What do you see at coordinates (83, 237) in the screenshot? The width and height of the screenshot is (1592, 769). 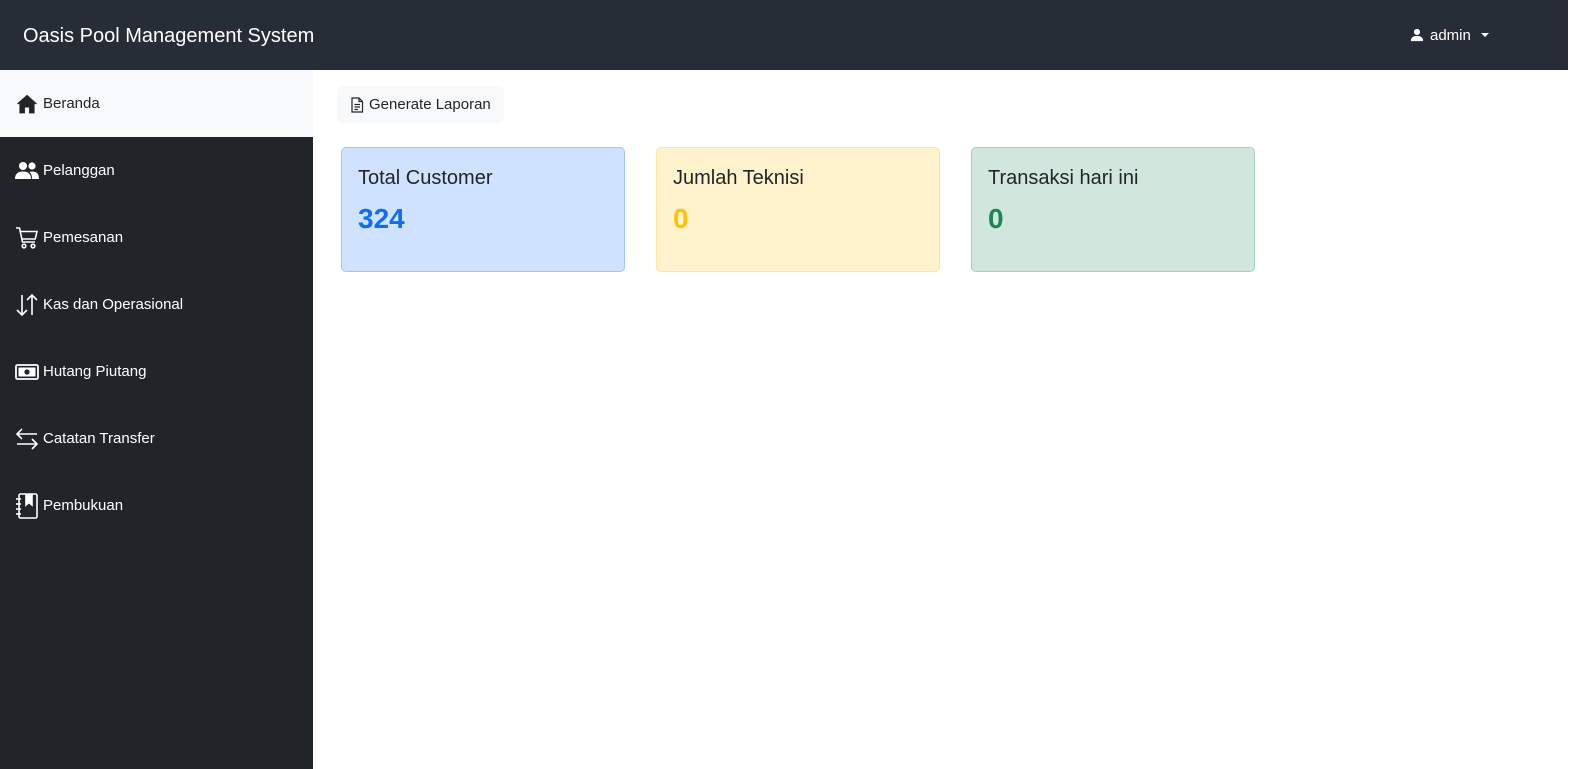 I see `sidebar-item-label: Pemesanan` at bounding box center [83, 237].